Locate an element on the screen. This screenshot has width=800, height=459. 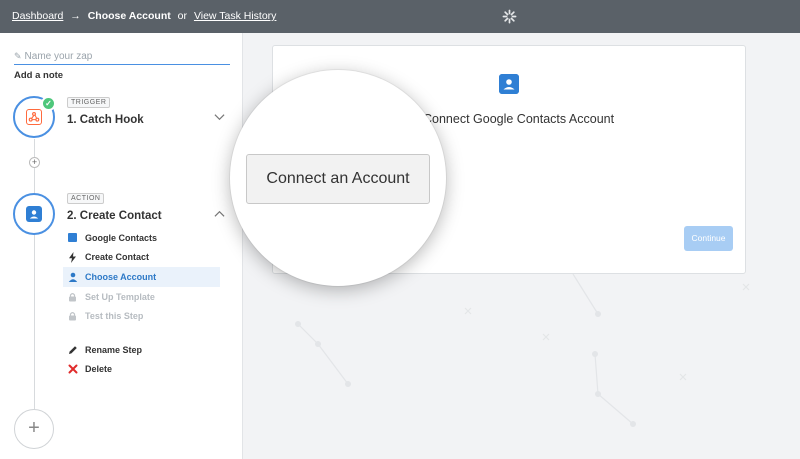
breadcrumb-or: or is located at coordinates (182, 16).